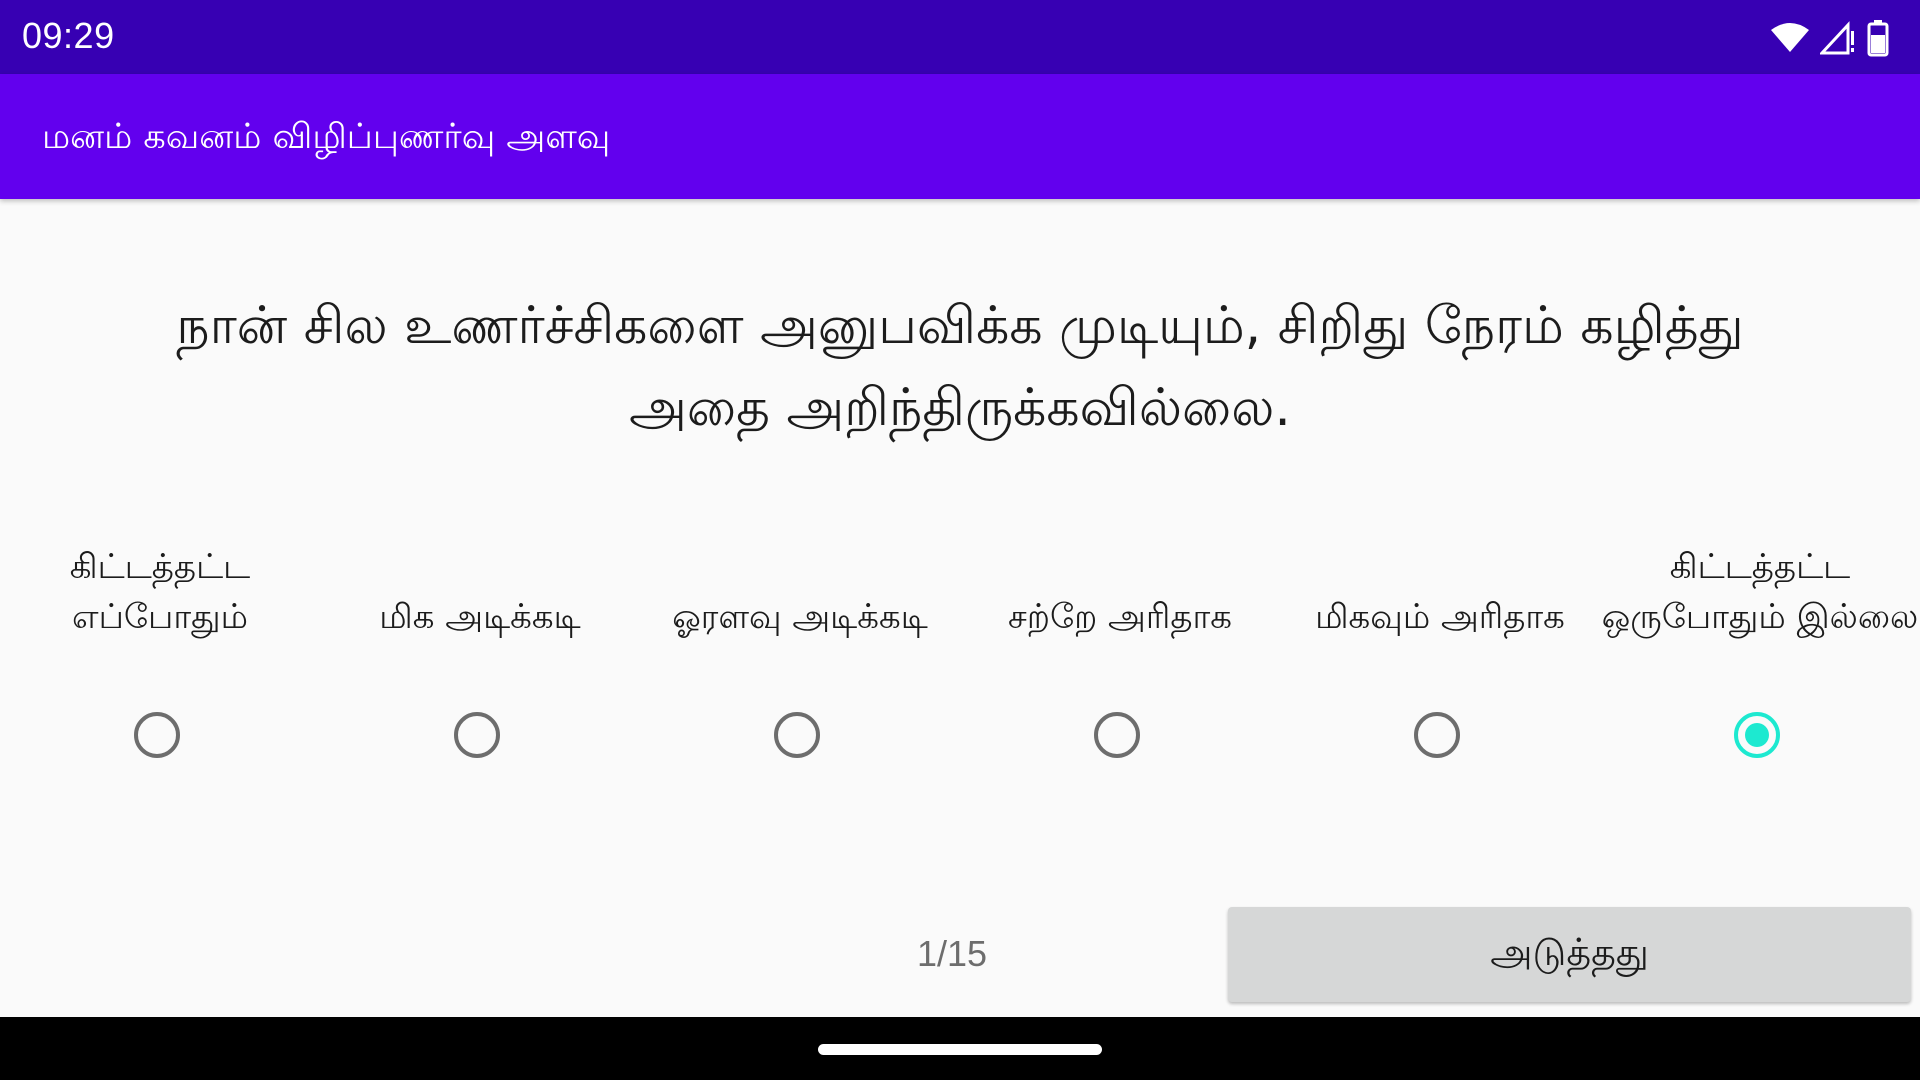 Image resolution: width=1920 pixels, height=1080 pixels. Describe the element at coordinates (1838, 38) in the screenshot. I see `cellular-signal-icon` at that location.